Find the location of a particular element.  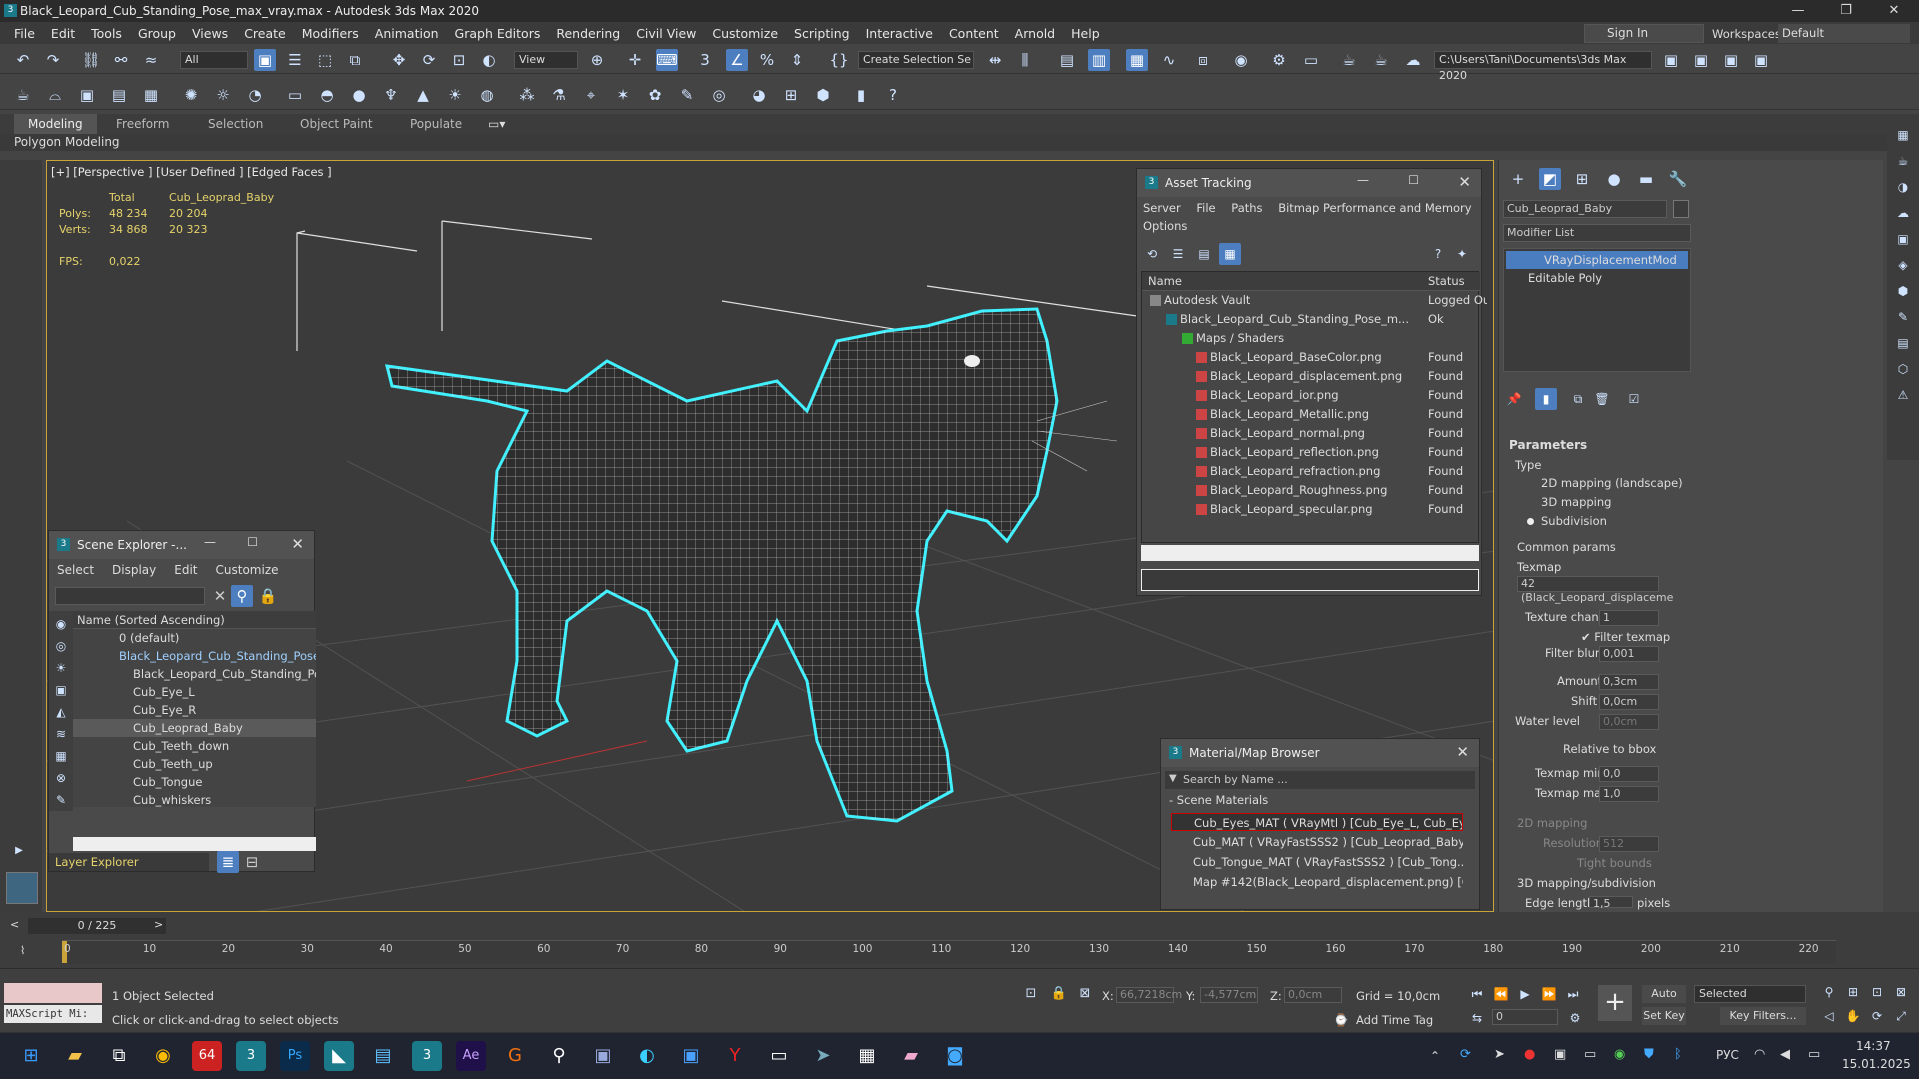

notepad-icon: ▤ is located at coordinates (383, 1056).